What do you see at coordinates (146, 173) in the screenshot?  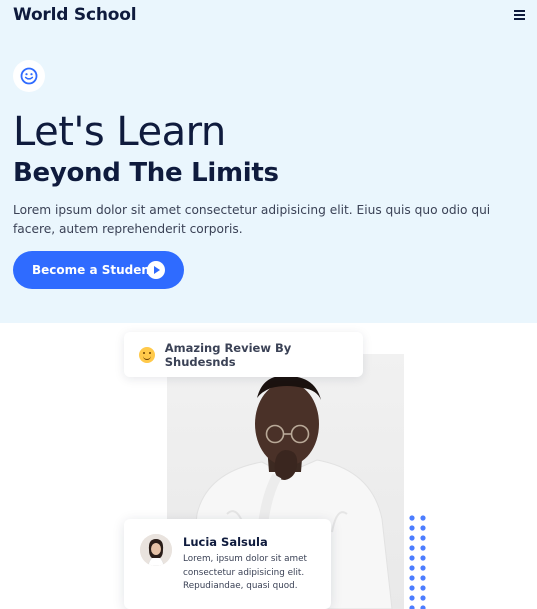 I see `hero-subheadline: Beyond The Limits` at bounding box center [146, 173].